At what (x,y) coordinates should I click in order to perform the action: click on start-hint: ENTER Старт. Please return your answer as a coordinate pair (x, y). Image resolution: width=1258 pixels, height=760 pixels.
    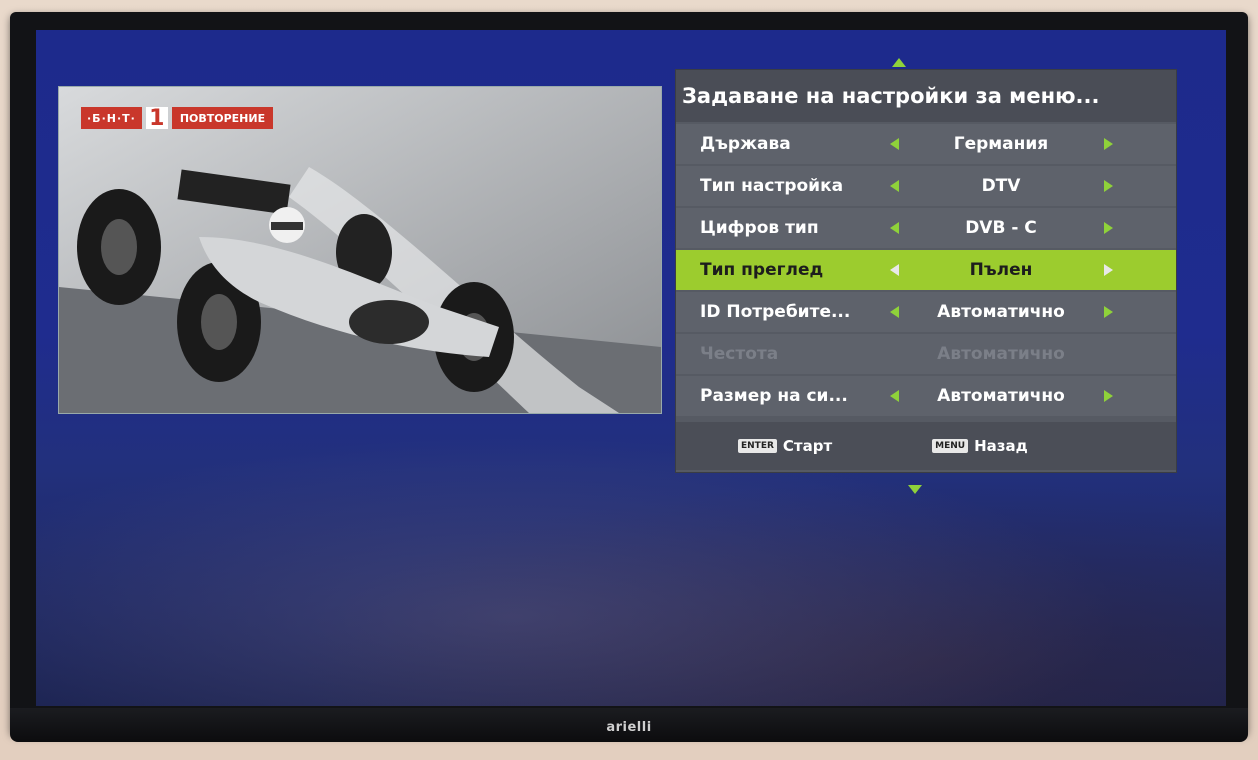
    Looking at the image, I should click on (785, 446).